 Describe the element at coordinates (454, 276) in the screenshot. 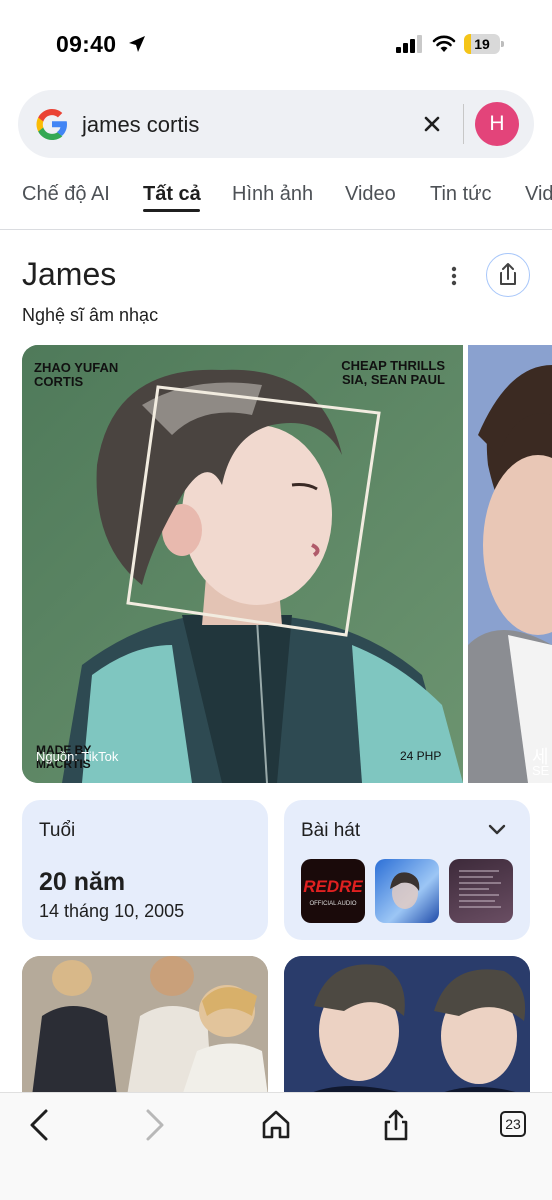

I see `more-options-icon` at that location.